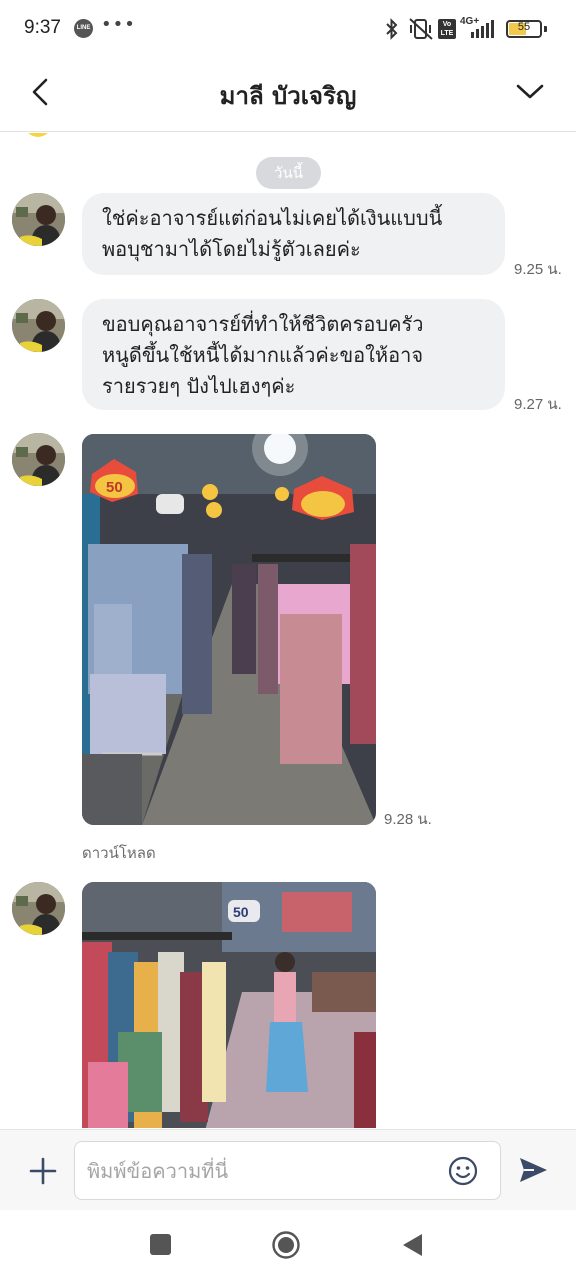 Image resolution: width=576 pixels, height=1280 pixels. Describe the element at coordinates (482, 29) in the screenshot. I see `signal-icon` at that location.